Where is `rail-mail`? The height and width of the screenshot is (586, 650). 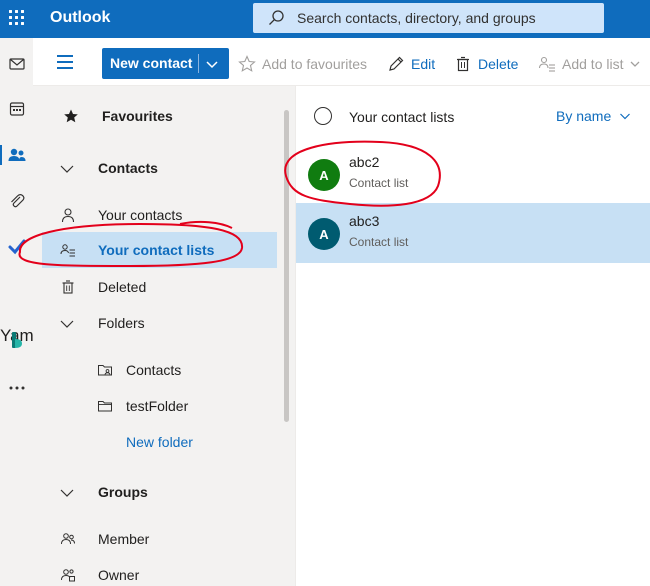
rail-mail is located at coordinates (16, 64).